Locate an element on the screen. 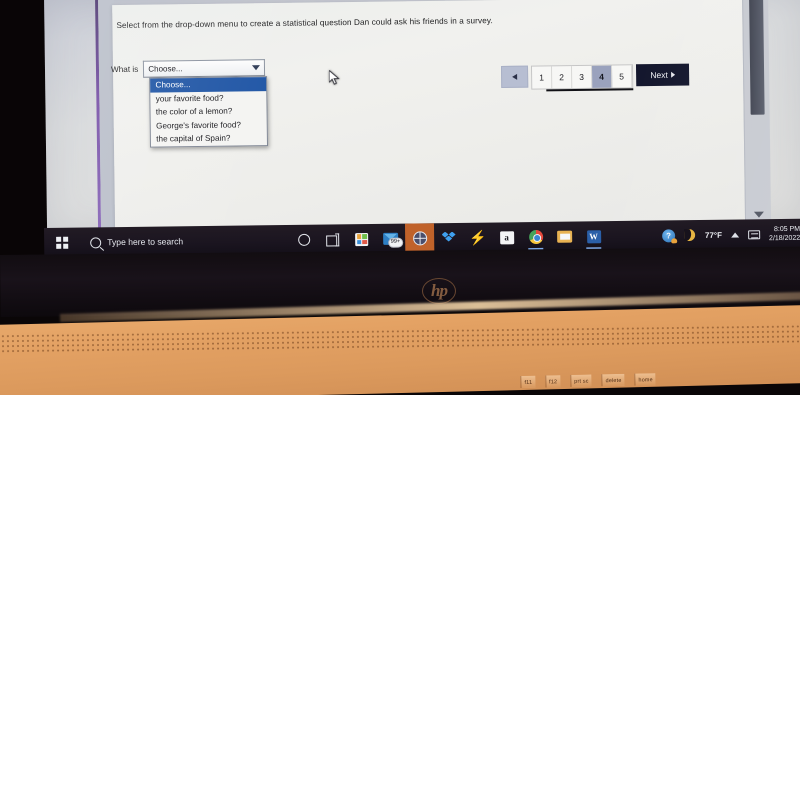 This screenshot has height=800, width=800. next-button: Next is located at coordinates (662, 75).